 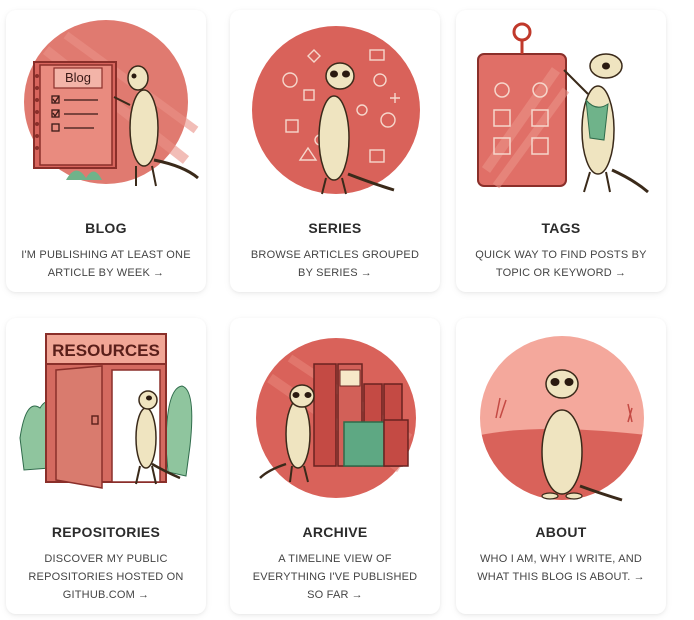 What do you see at coordinates (336, 110) in the screenshot?
I see `series-illustration` at bounding box center [336, 110].